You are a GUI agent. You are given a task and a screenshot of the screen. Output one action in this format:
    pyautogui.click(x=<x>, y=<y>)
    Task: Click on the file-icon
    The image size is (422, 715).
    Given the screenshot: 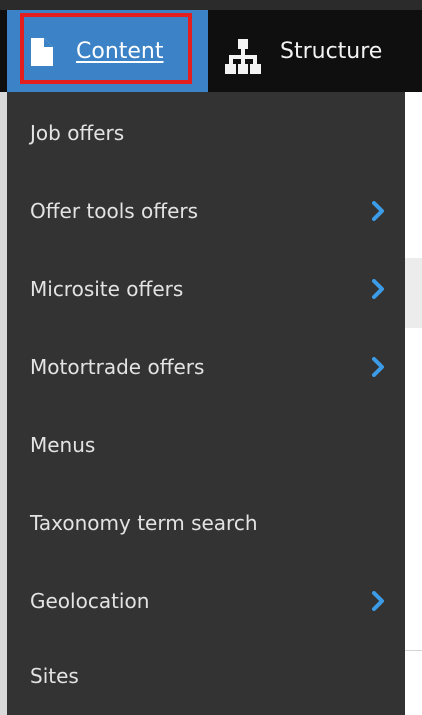 What is the action you would take?
    pyautogui.click(x=42, y=52)
    